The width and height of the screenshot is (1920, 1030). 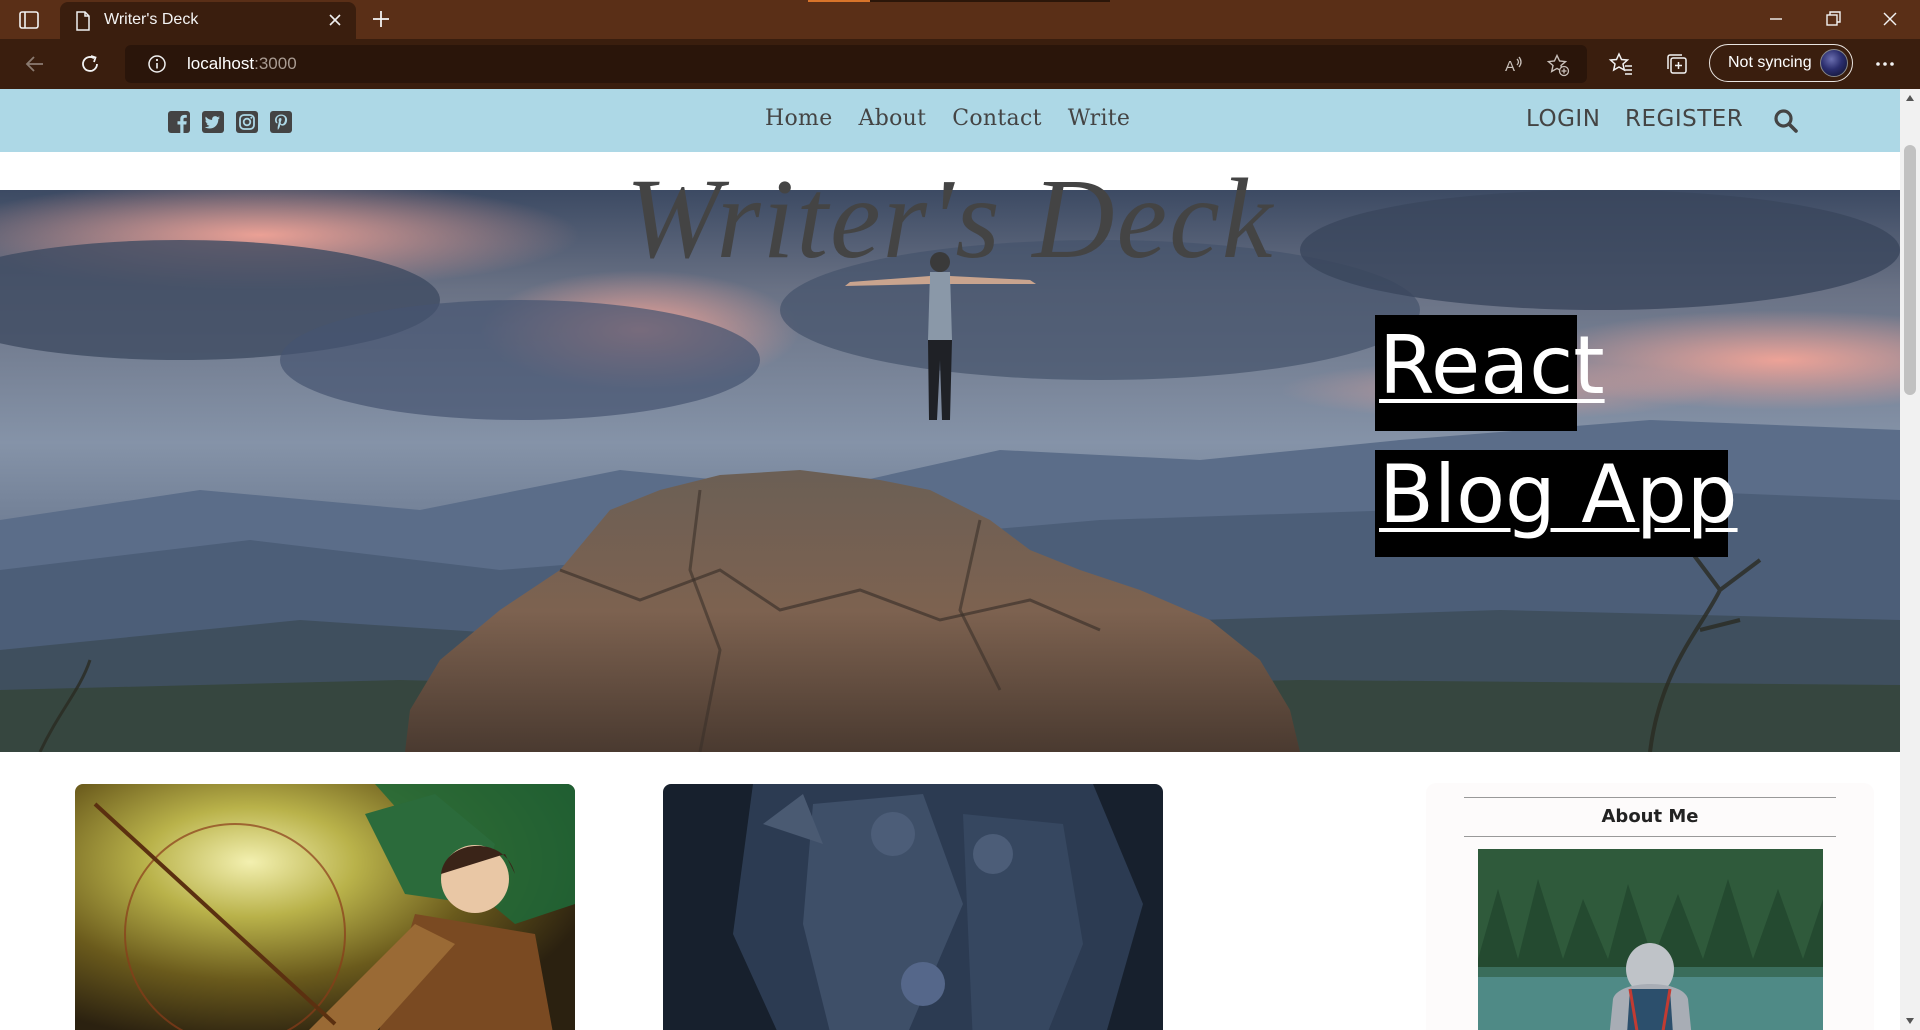 I want to click on sidebar-title: About Me, so click(x=1650, y=817).